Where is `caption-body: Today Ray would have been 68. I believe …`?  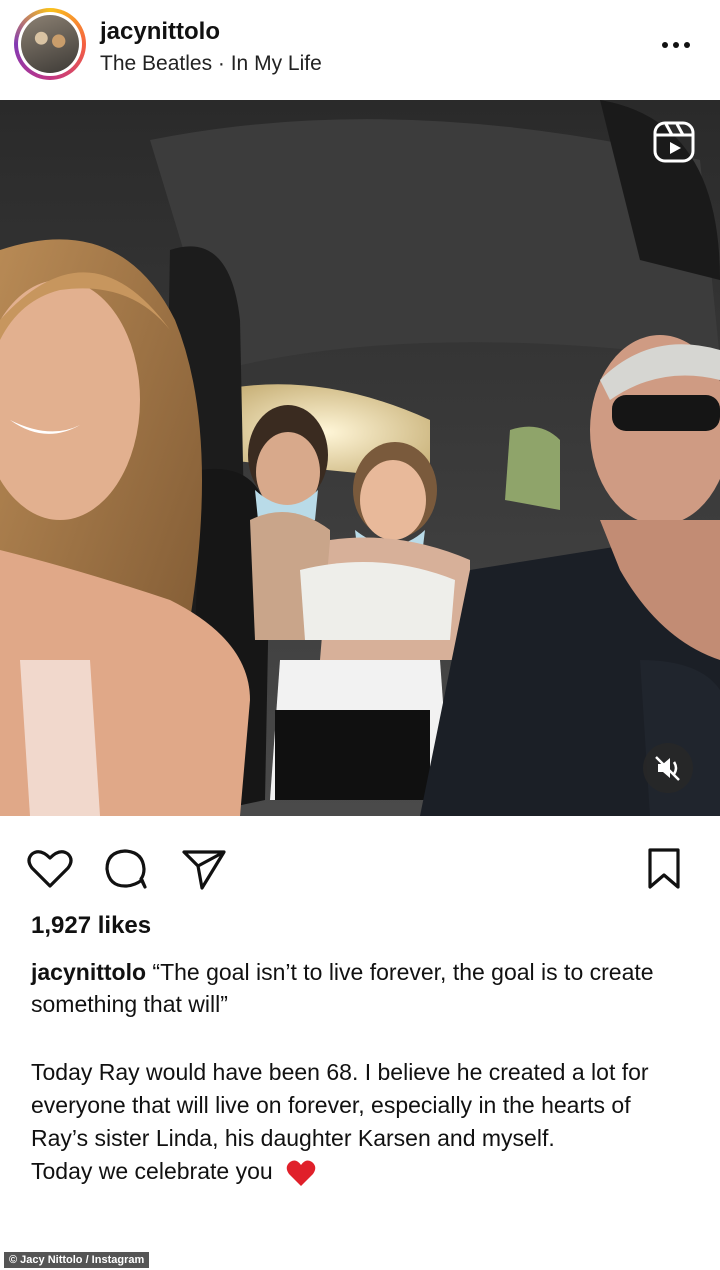 caption-body: Today Ray would have been 68. I believe … is located at coordinates (361, 1122).